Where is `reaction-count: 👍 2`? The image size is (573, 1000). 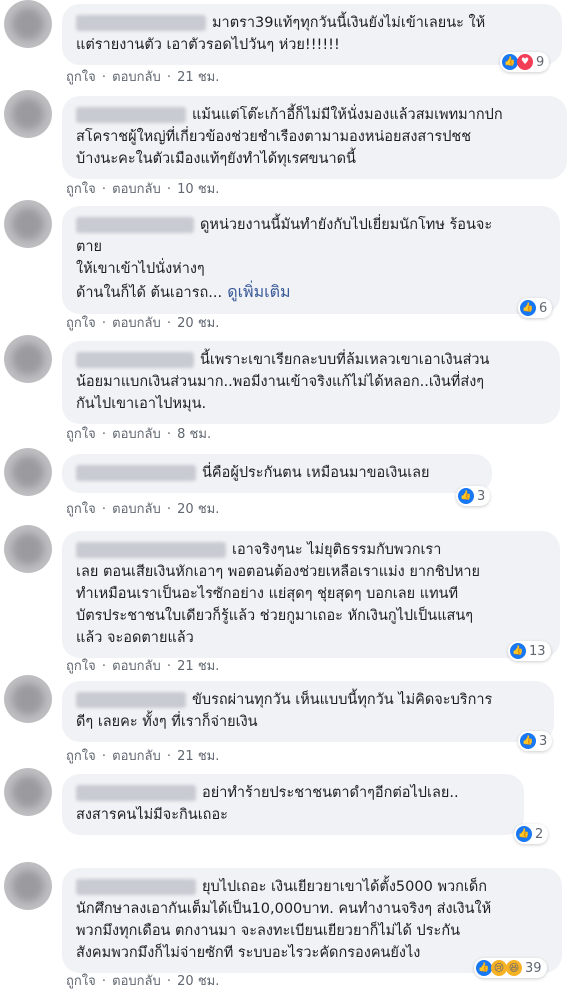 reaction-count: 👍 2 is located at coordinates (531, 834).